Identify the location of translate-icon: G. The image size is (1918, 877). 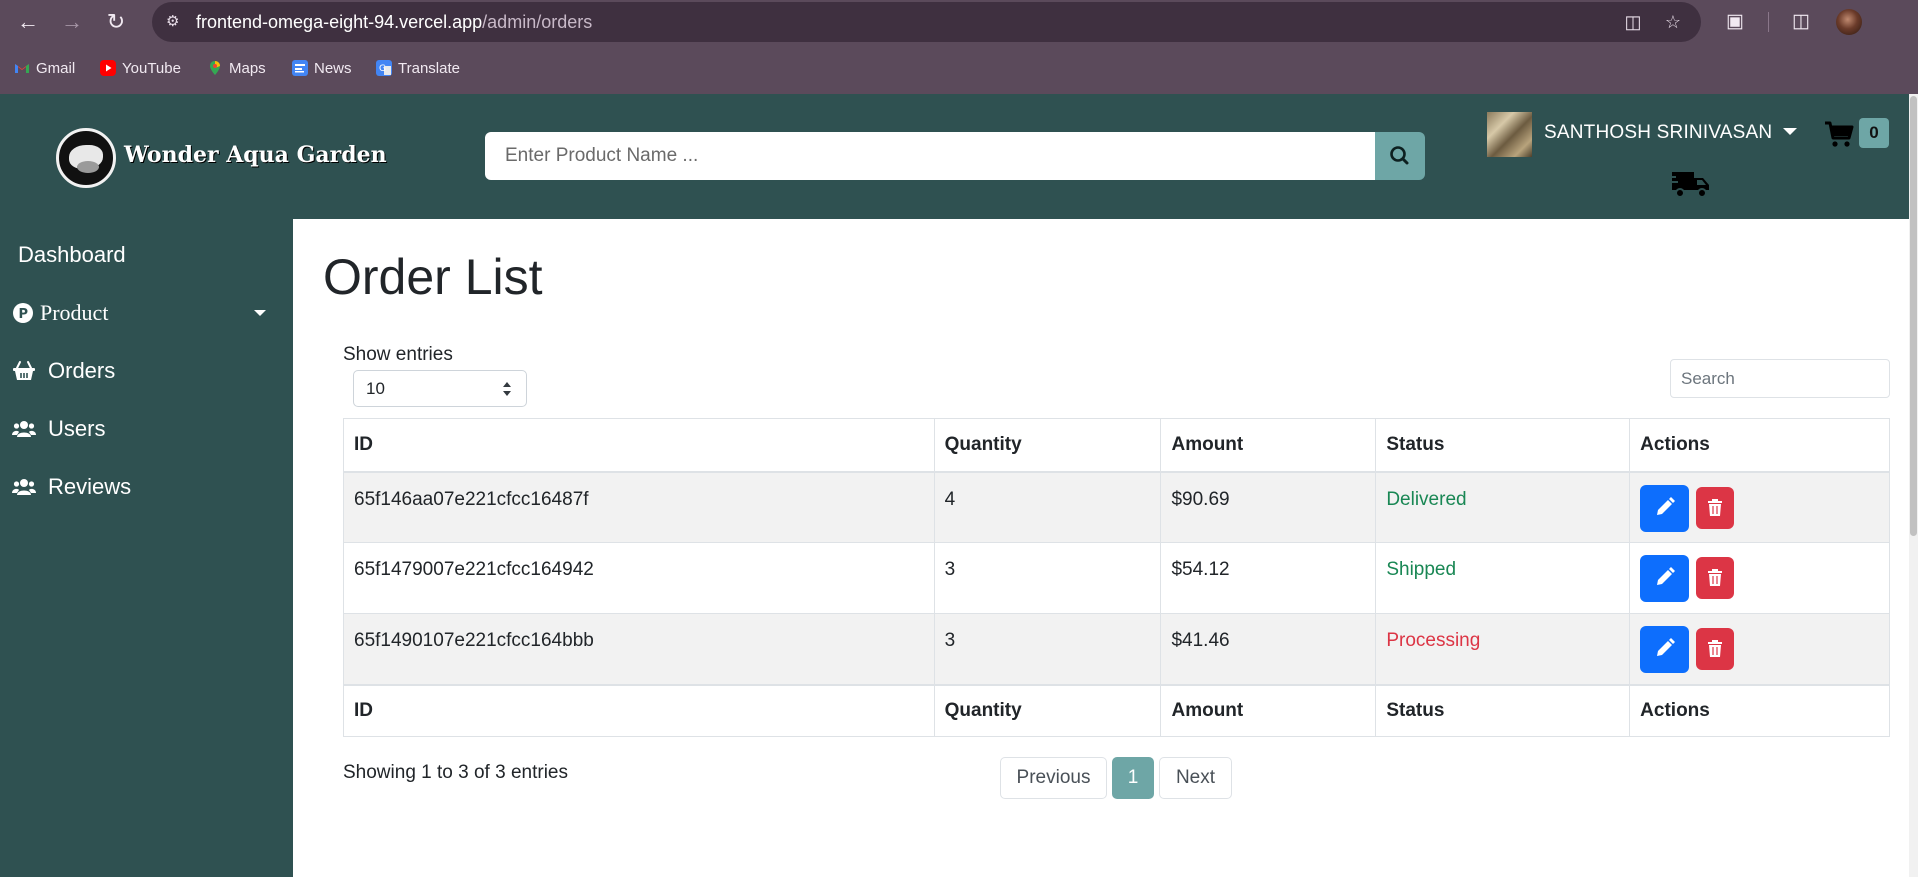
(384, 68).